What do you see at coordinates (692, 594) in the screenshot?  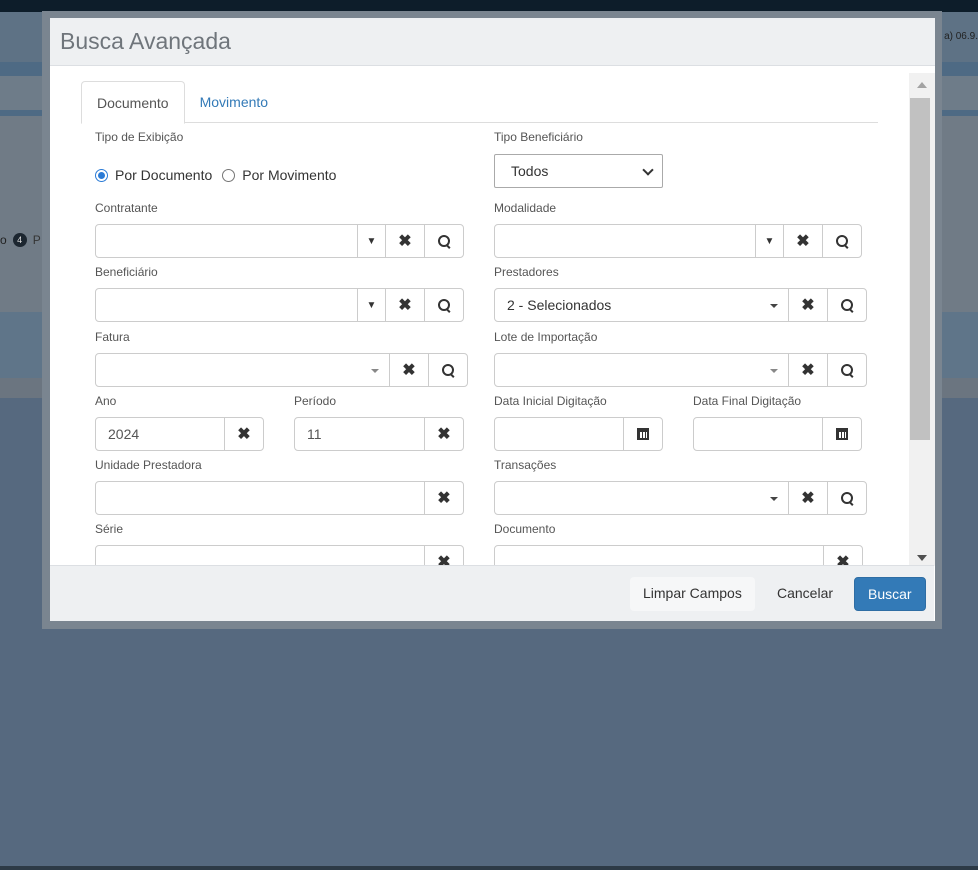 I see `clear-fields-button: Limpar Campos` at bounding box center [692, 594].